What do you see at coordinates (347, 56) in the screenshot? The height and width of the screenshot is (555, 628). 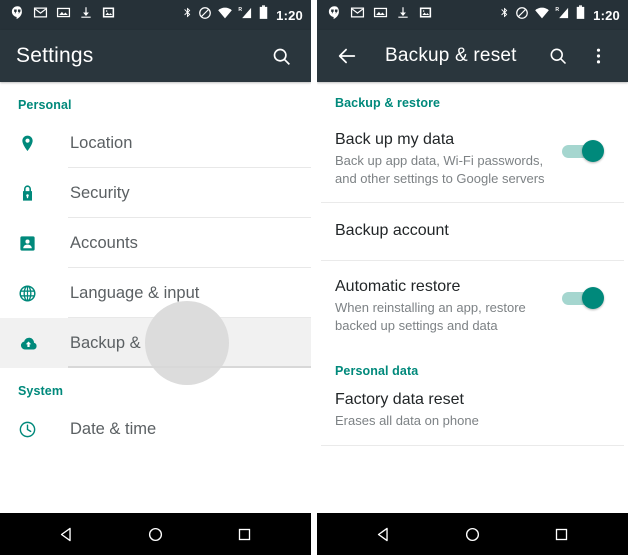 I see `back-arrow-icon` at bounding box center [347, 56].